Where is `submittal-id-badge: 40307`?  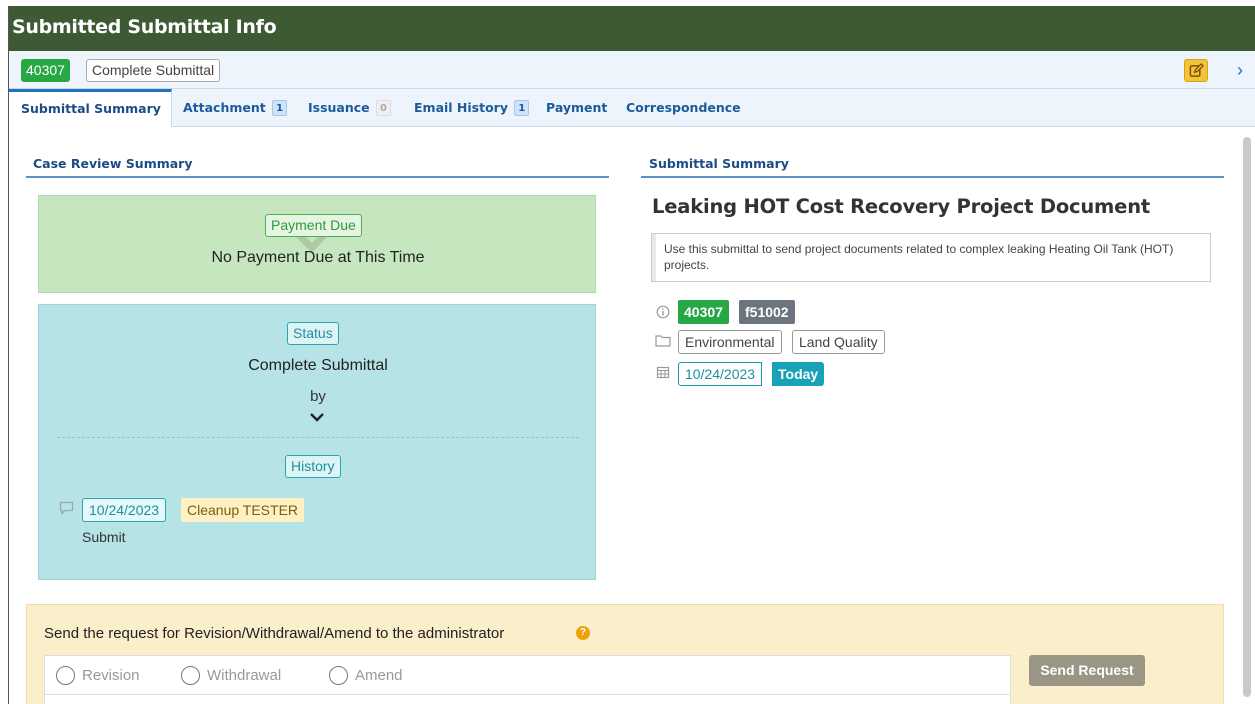
submittal-id-badge: 40307 is located at coordinates (45, 70).